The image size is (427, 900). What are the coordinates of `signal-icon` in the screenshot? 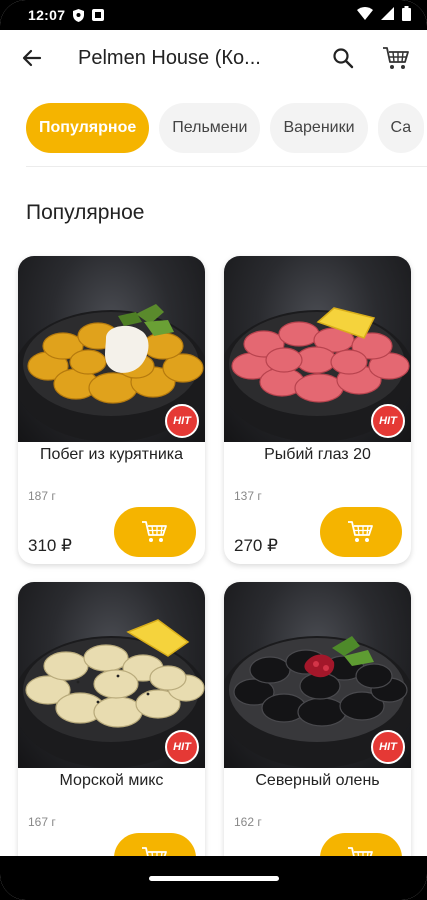 It's located at (387, 15).